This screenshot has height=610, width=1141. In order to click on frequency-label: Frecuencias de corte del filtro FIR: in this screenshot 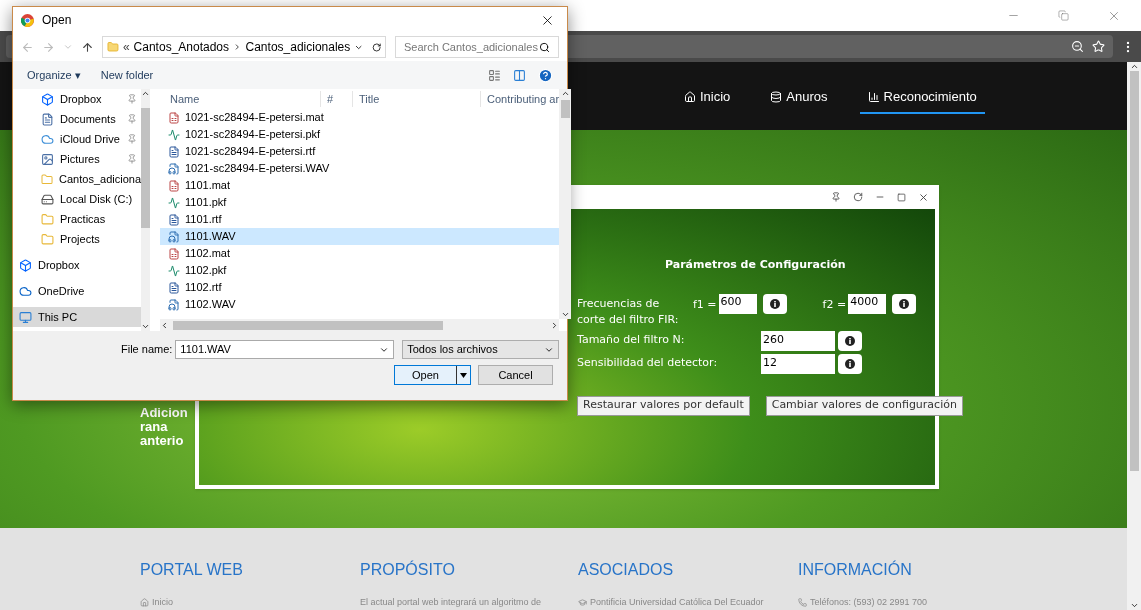, I will do `click(628, 311)`.